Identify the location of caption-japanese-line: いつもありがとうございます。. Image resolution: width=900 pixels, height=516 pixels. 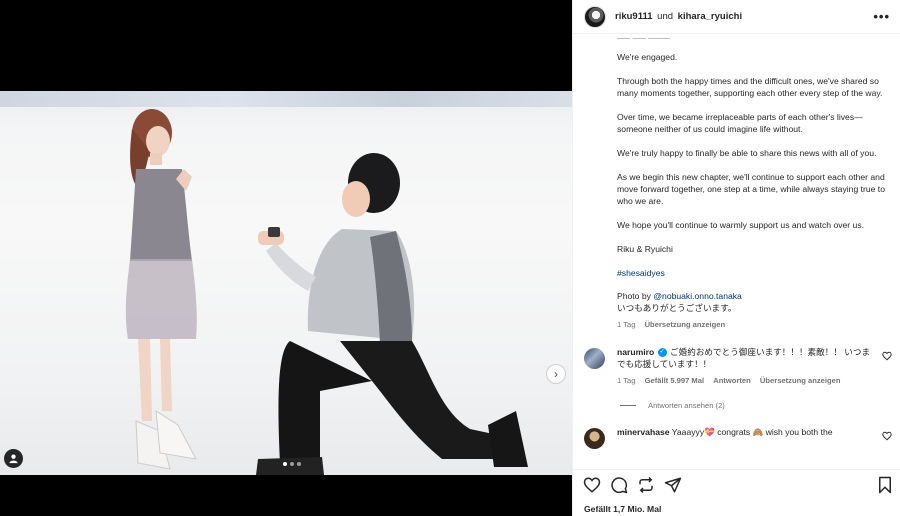
(677, 308).